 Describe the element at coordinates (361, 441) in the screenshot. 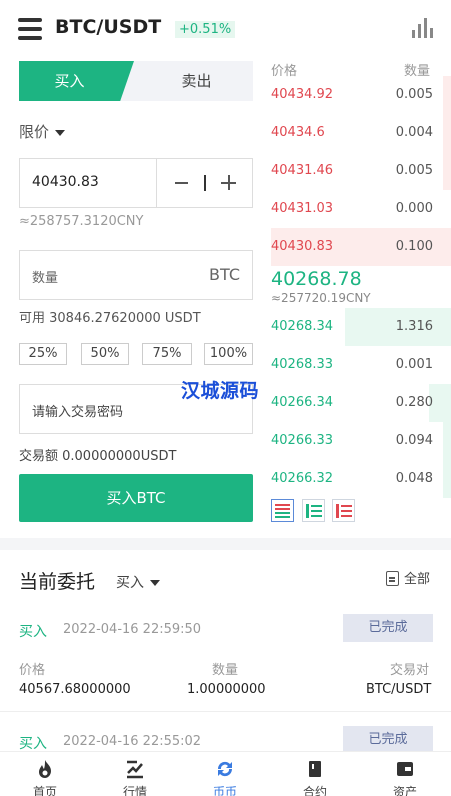

I see `bid-row: 40266.33 0.094` at that location.